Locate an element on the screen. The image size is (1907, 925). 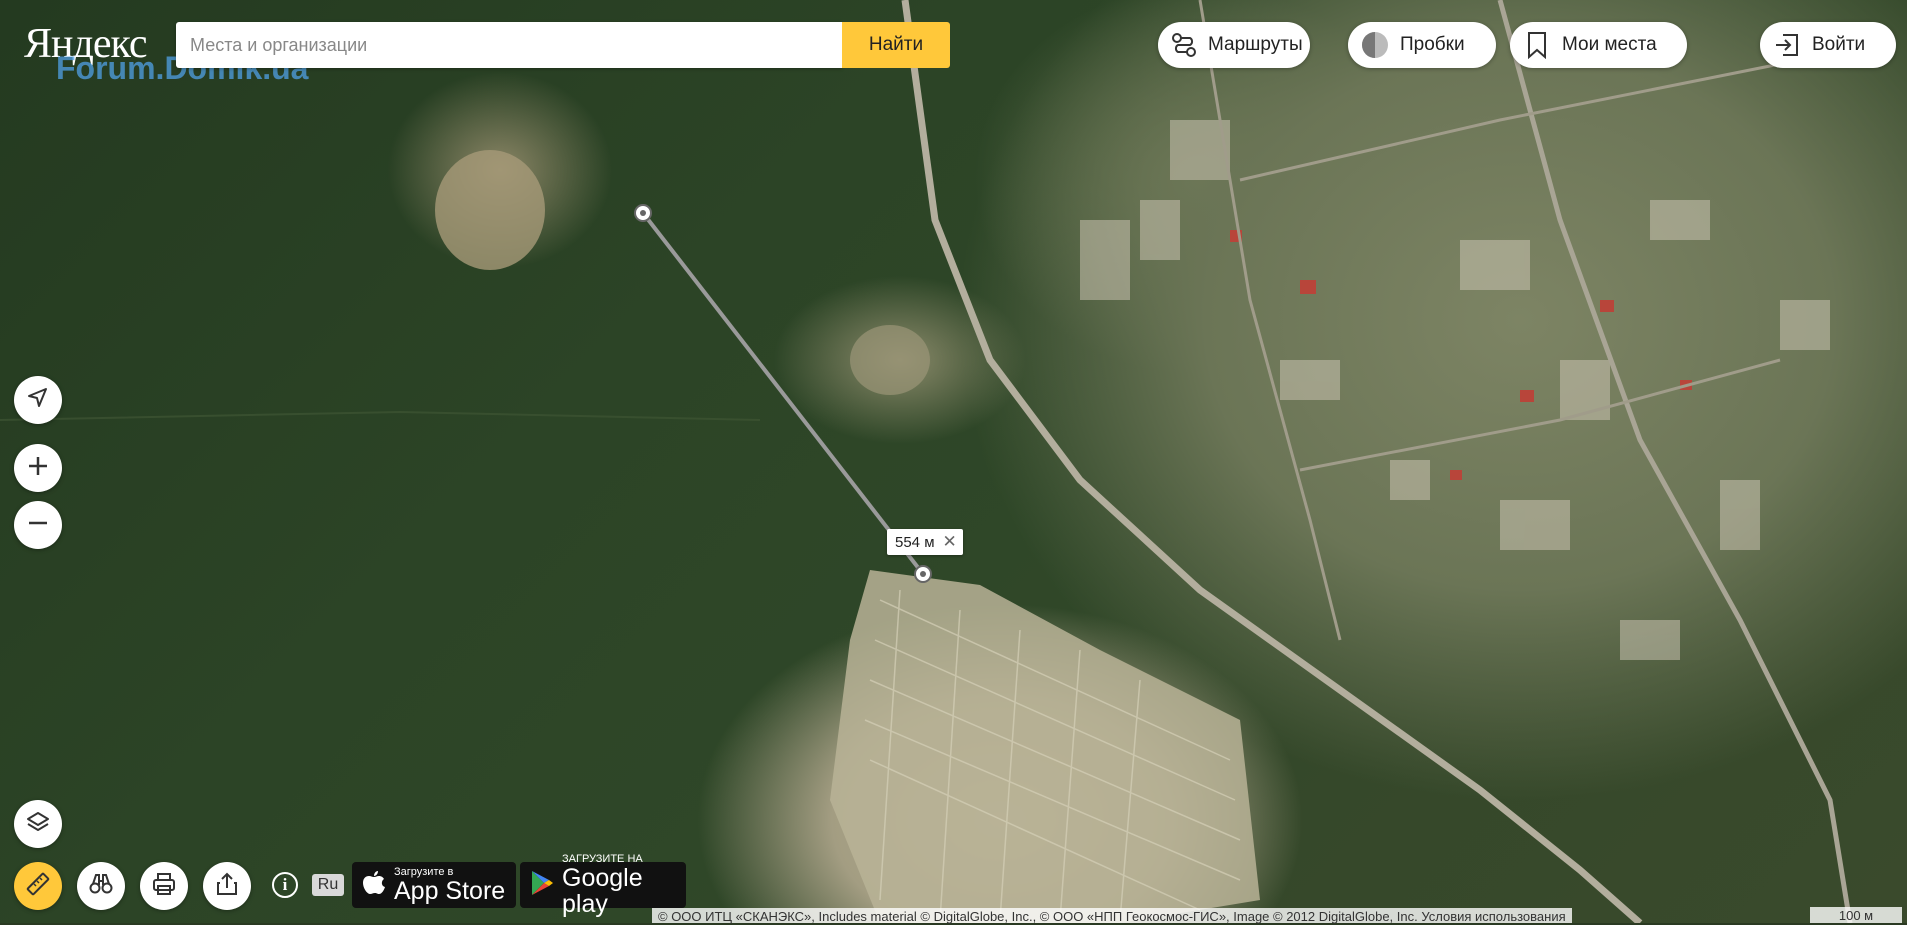
close-icon: ✕ is located at coordinates (950, 542).